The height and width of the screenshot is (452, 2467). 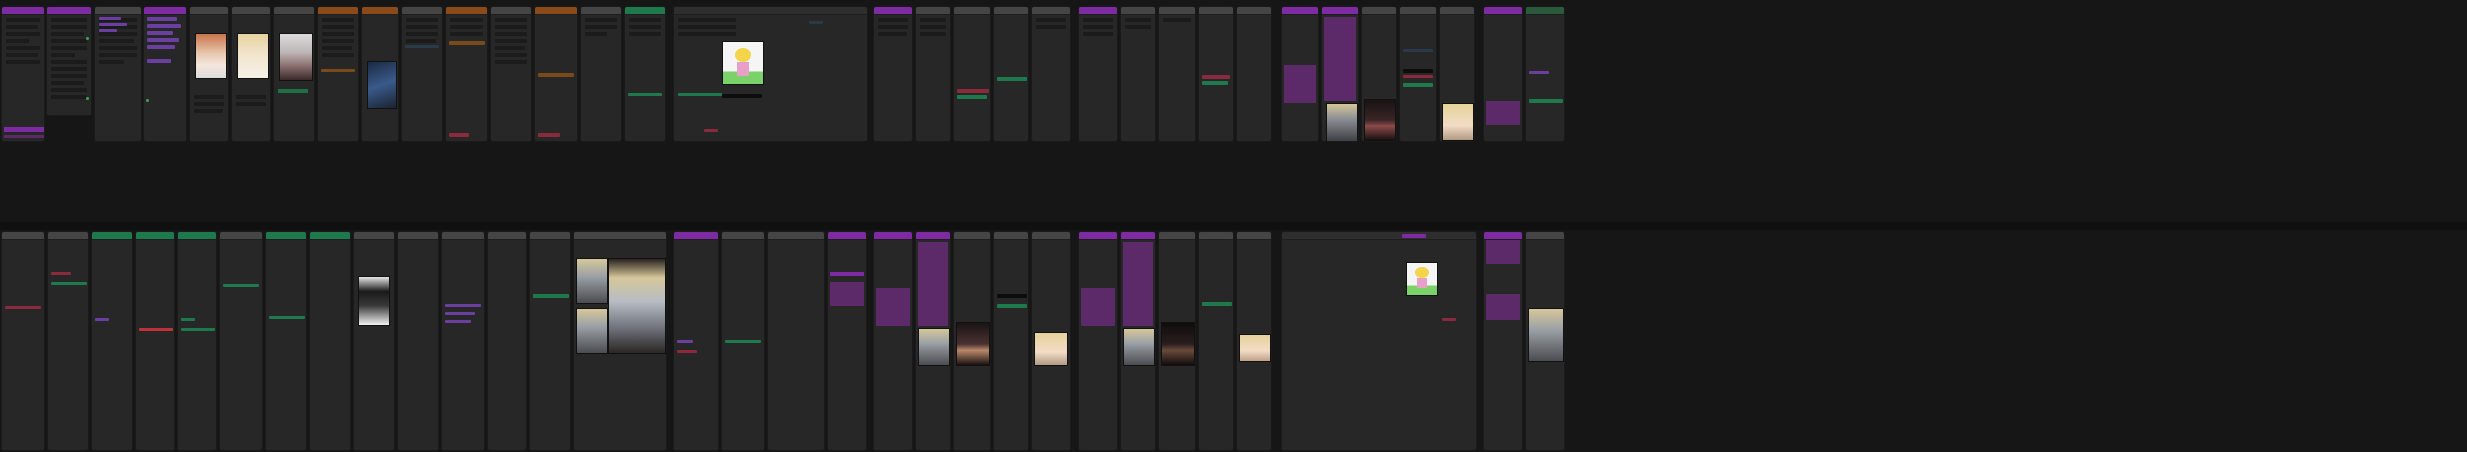 I want to click on node-b-g4-c, so click(x=1177, y=341).